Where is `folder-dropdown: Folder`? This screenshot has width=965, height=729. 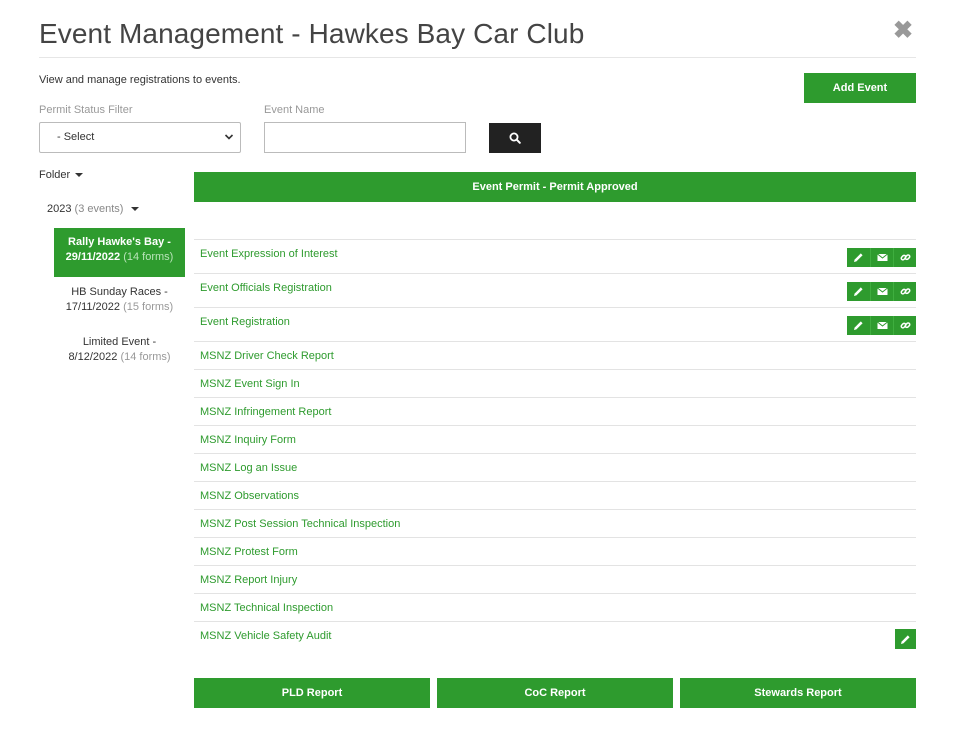
folder-dropdown: Folder is located at coordinates (61, 175).